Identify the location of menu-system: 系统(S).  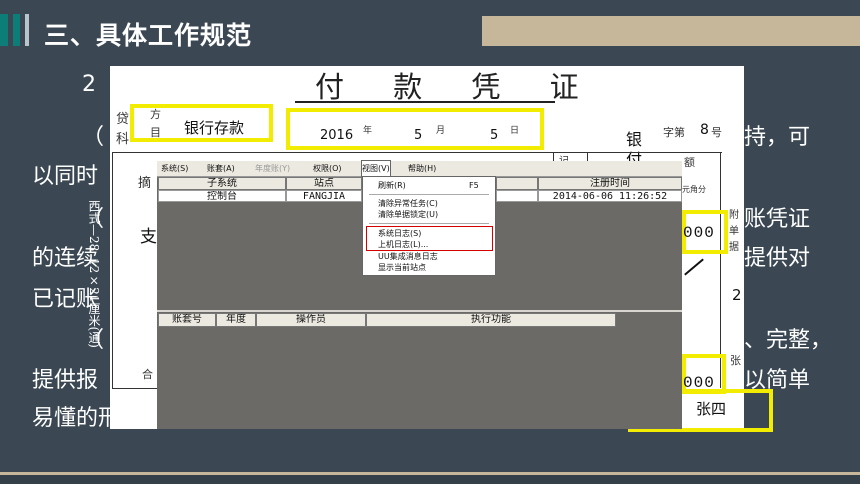
(174, 168).